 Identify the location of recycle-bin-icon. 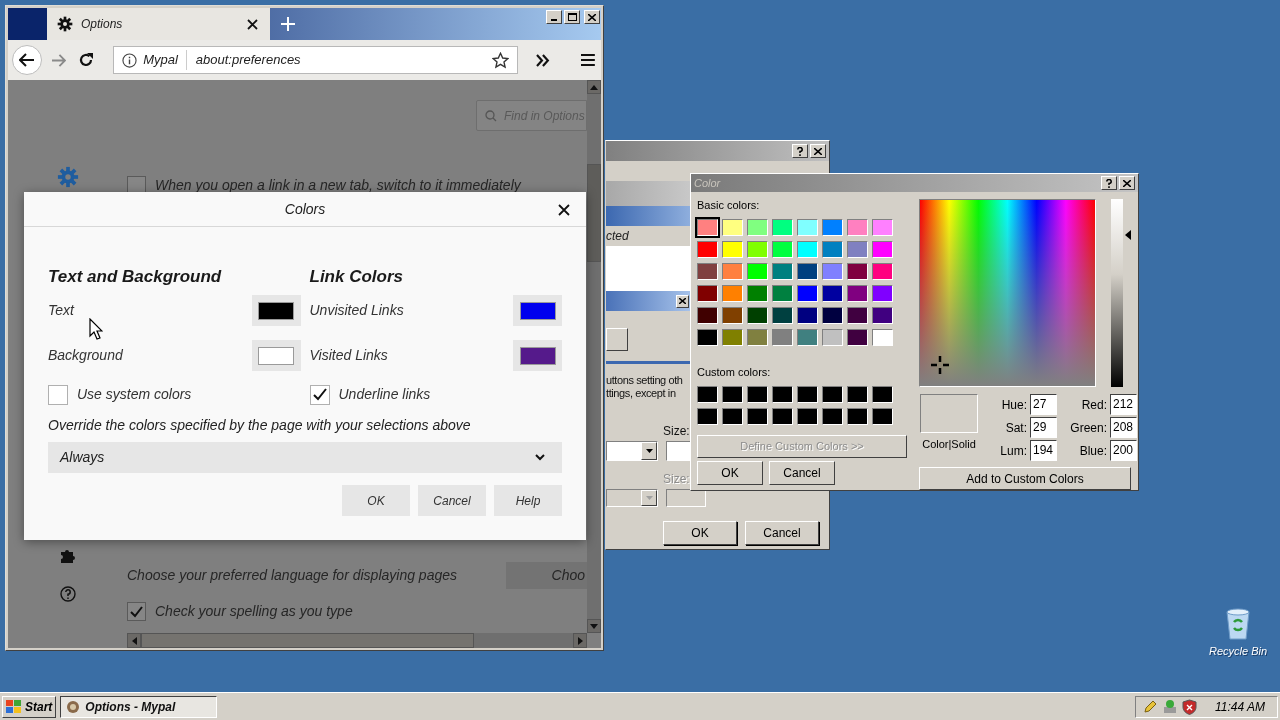
(1238, 624).